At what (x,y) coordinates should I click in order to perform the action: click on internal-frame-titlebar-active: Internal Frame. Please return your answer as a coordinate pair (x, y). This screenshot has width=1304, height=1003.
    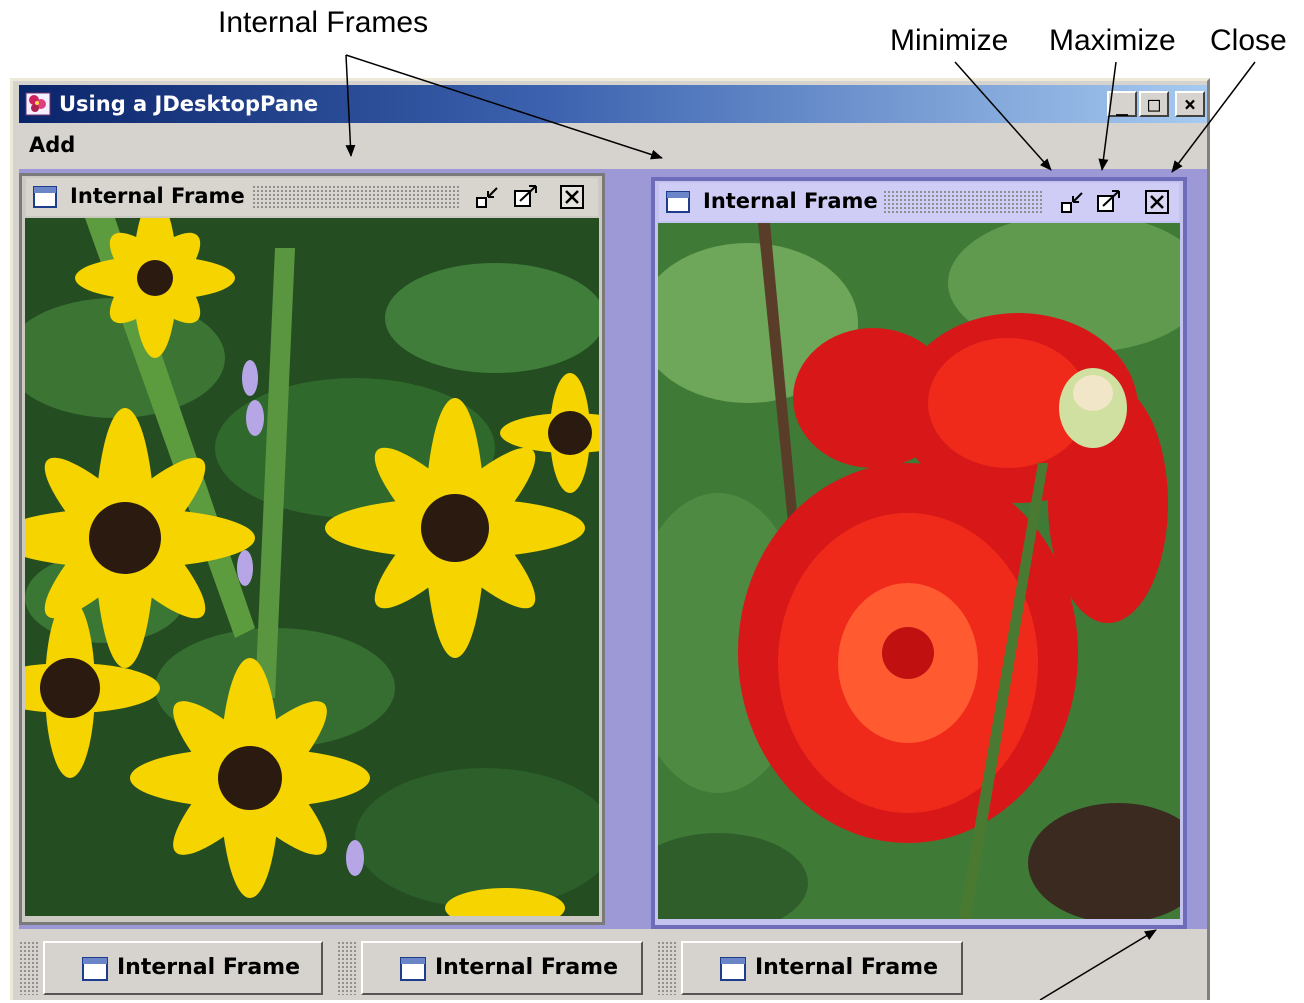
    Looking at the image, I should click on (919, 202).